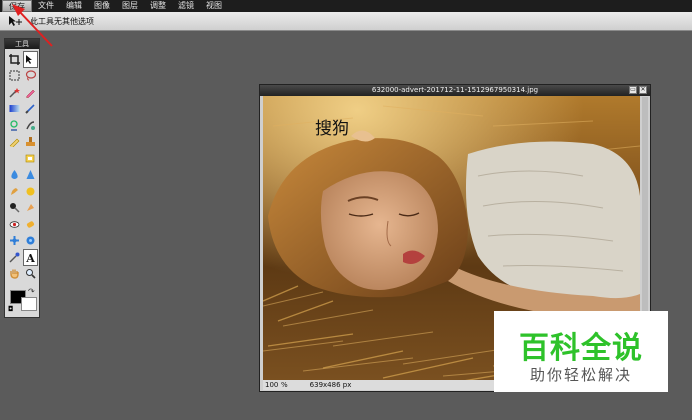  Describe the element at coordinates (30, 191) in the screenshot. I see `sponge-icon` at that location.